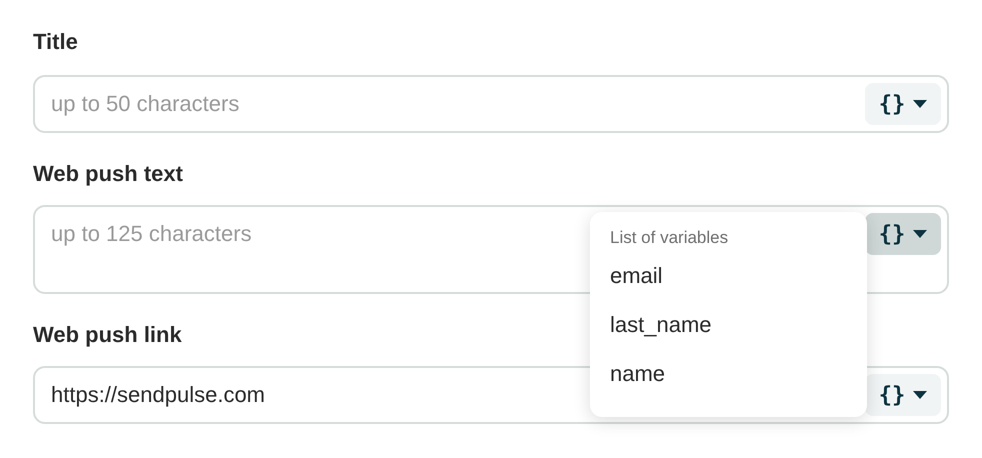  What do you see at coordinates (491, 104) in the screenshot?
I see `input-field: up to 50 characters {}` at bounding box center [491, 104].